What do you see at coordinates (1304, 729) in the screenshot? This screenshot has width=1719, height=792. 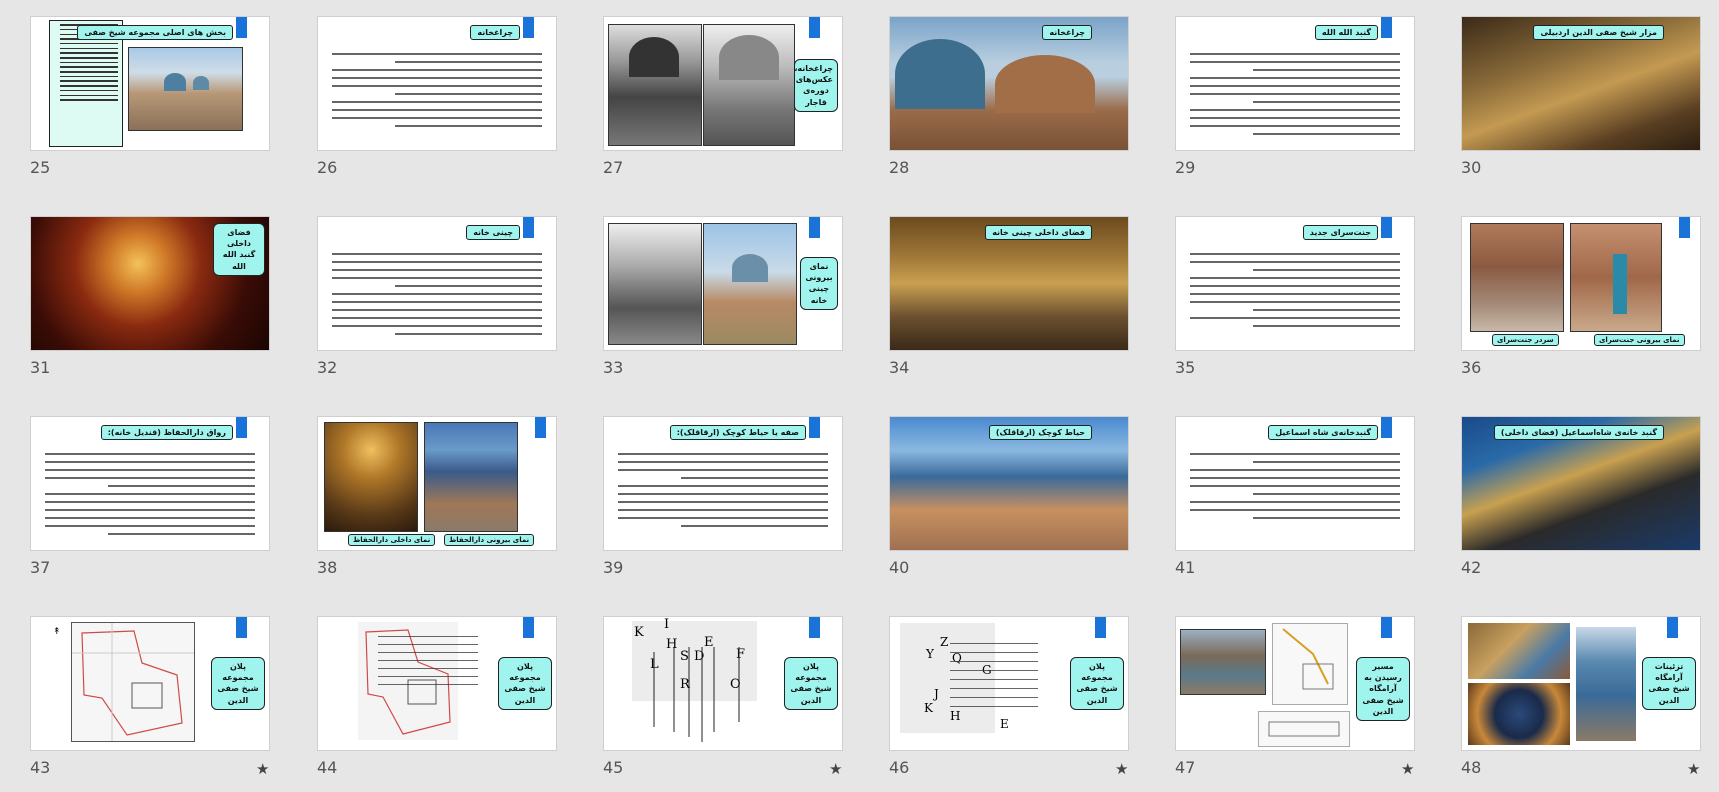 I see `section-plan` at bounding box center [1304, 729].